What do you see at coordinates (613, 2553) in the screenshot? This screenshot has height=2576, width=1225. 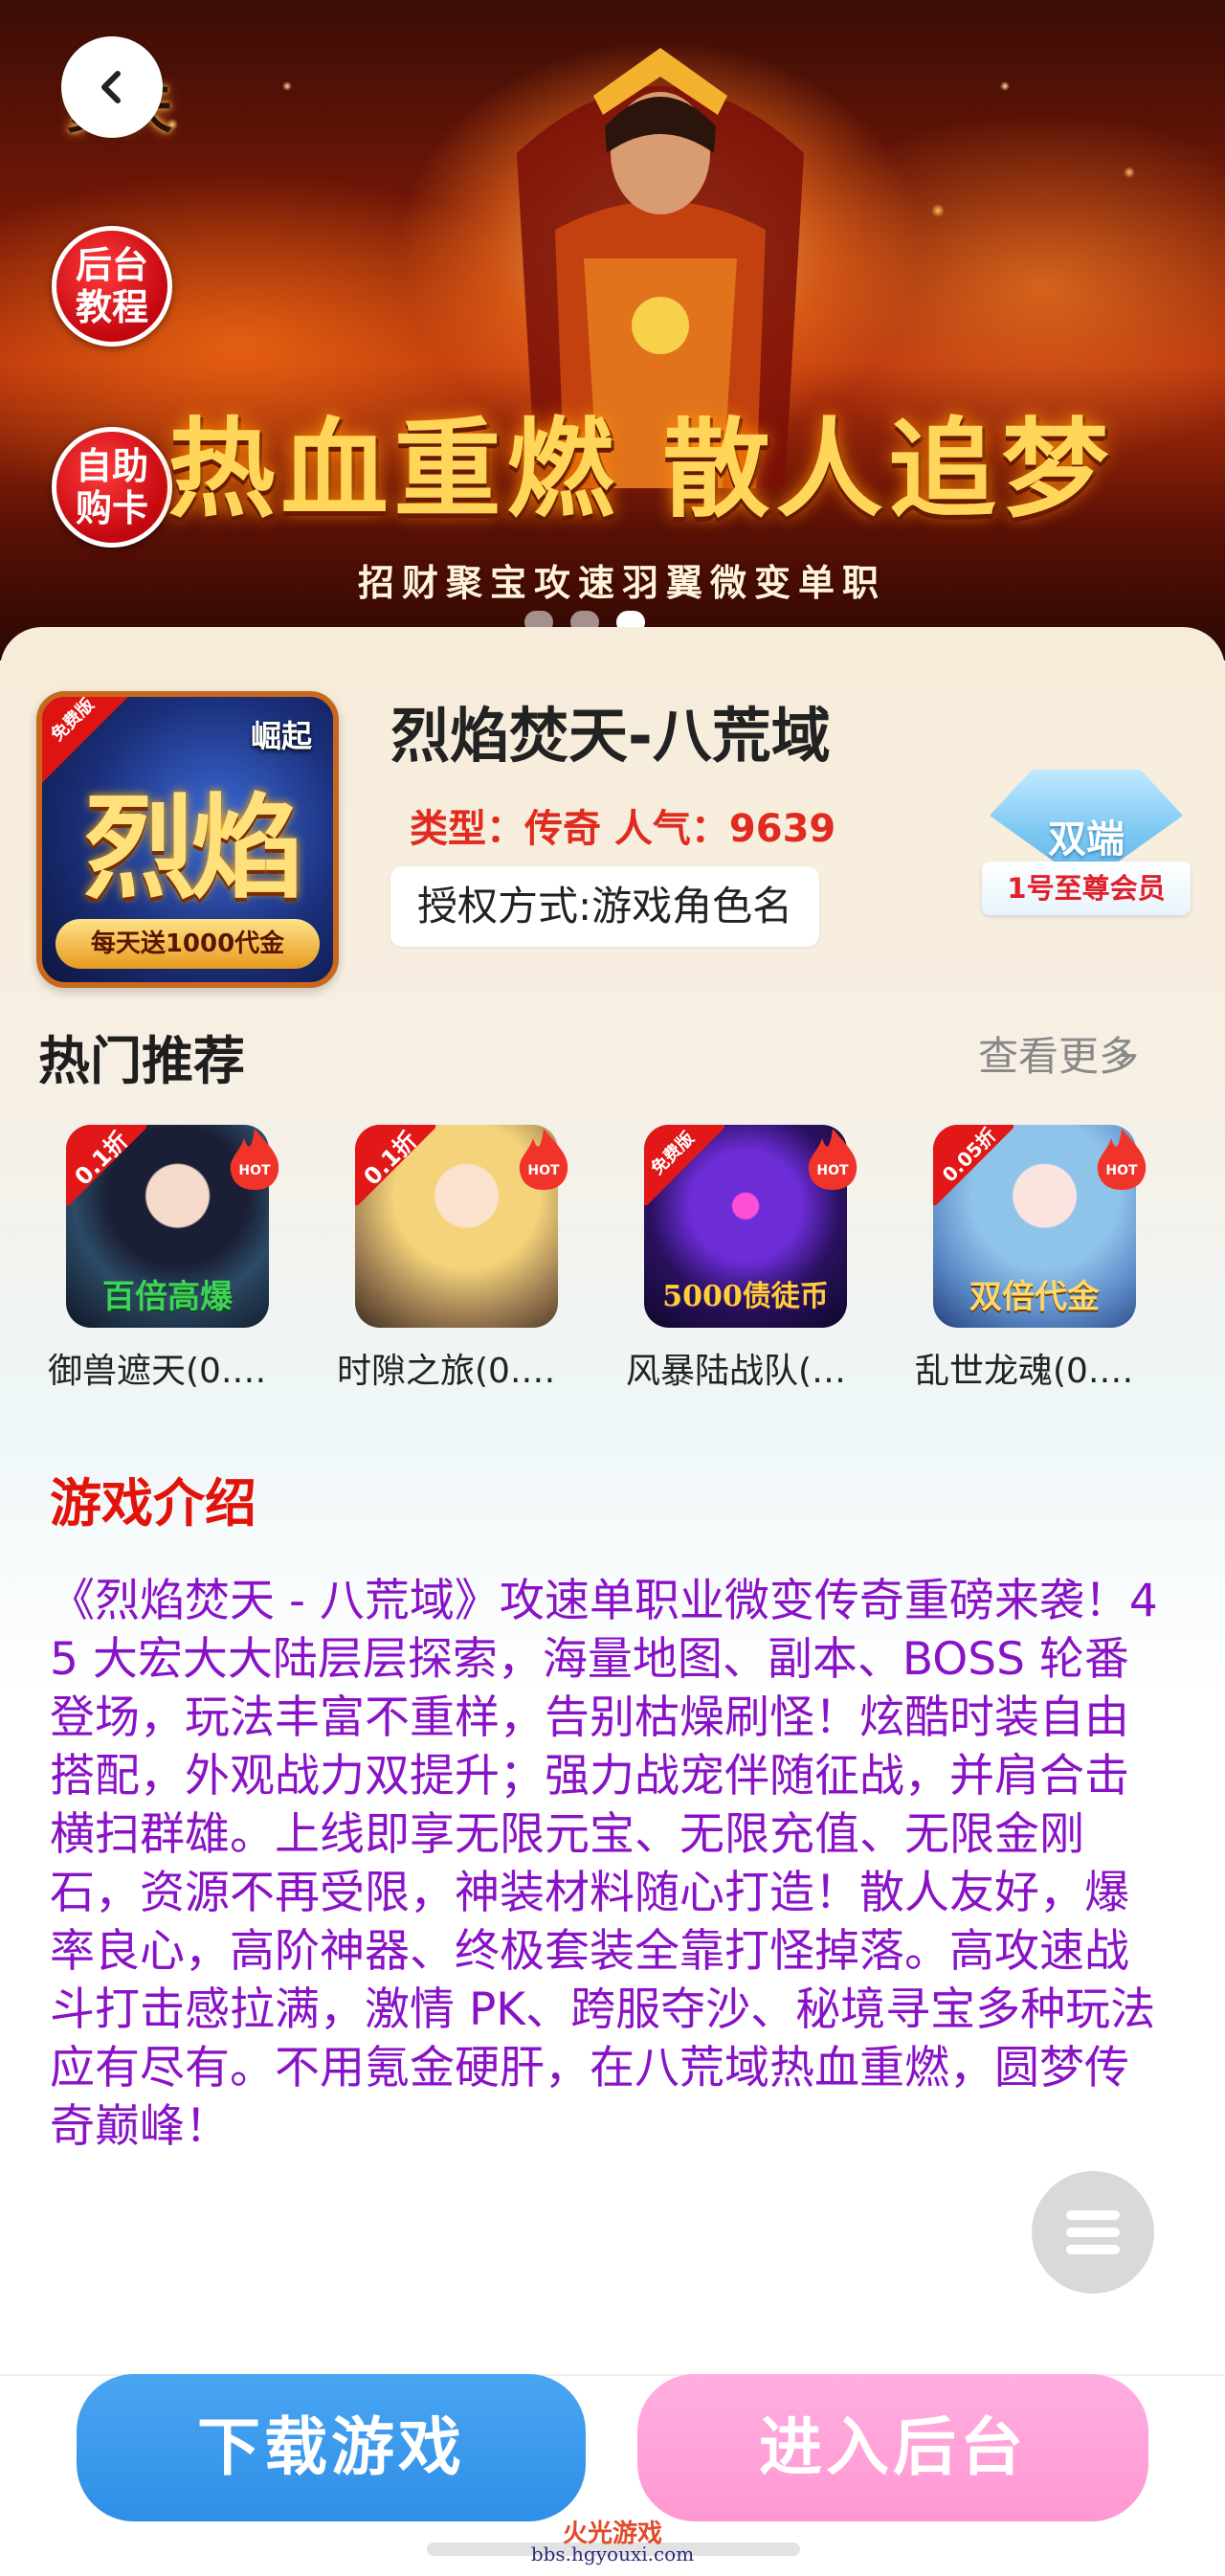 I see `watermark-url: bbs.hgyouxi.com` at bounding box center [613, 2553].